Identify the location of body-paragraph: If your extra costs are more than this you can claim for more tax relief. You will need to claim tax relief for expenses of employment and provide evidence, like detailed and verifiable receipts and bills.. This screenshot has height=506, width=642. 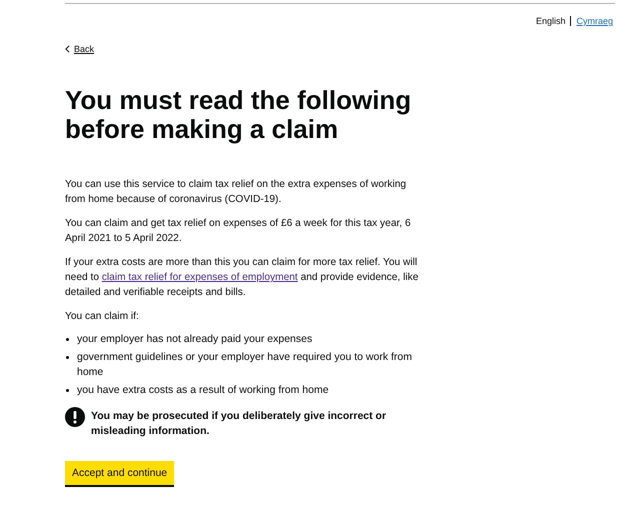
(242, 278).